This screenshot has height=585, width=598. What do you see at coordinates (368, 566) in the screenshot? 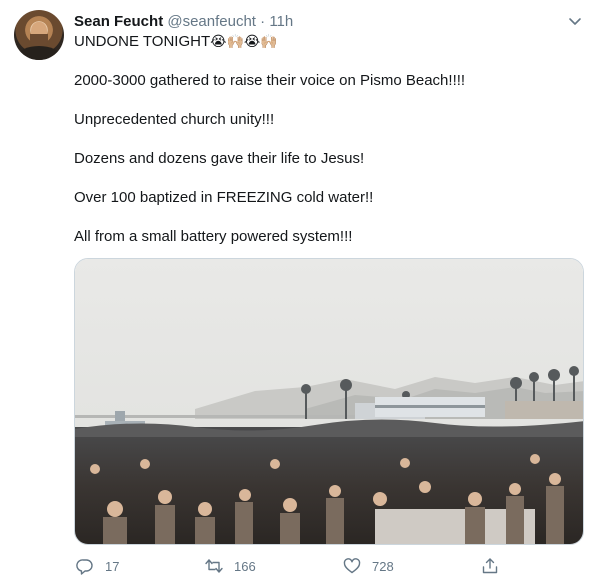
I see `like-button: 728` at bounding box center [368, 566].